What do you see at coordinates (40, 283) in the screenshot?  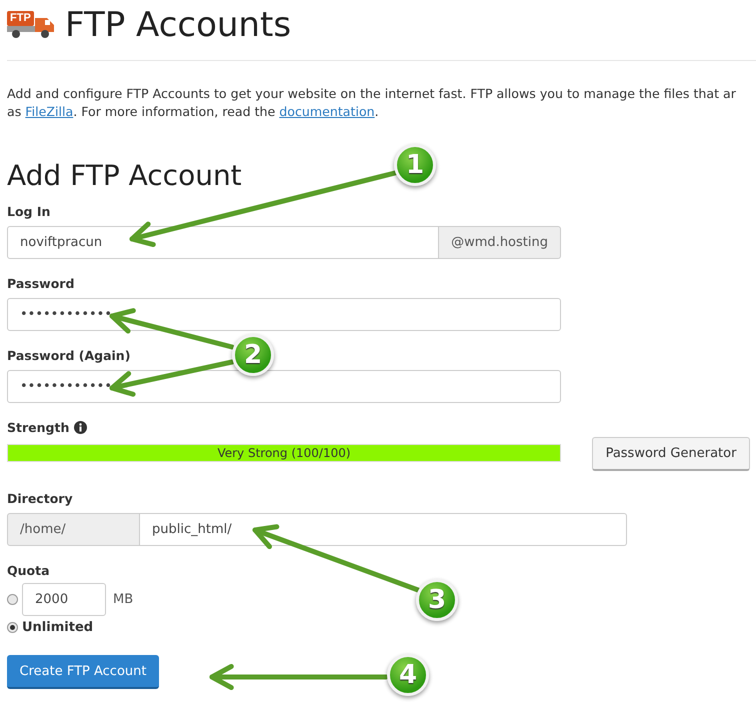 I see `field-label: Password` at bounding box center [40, 283].